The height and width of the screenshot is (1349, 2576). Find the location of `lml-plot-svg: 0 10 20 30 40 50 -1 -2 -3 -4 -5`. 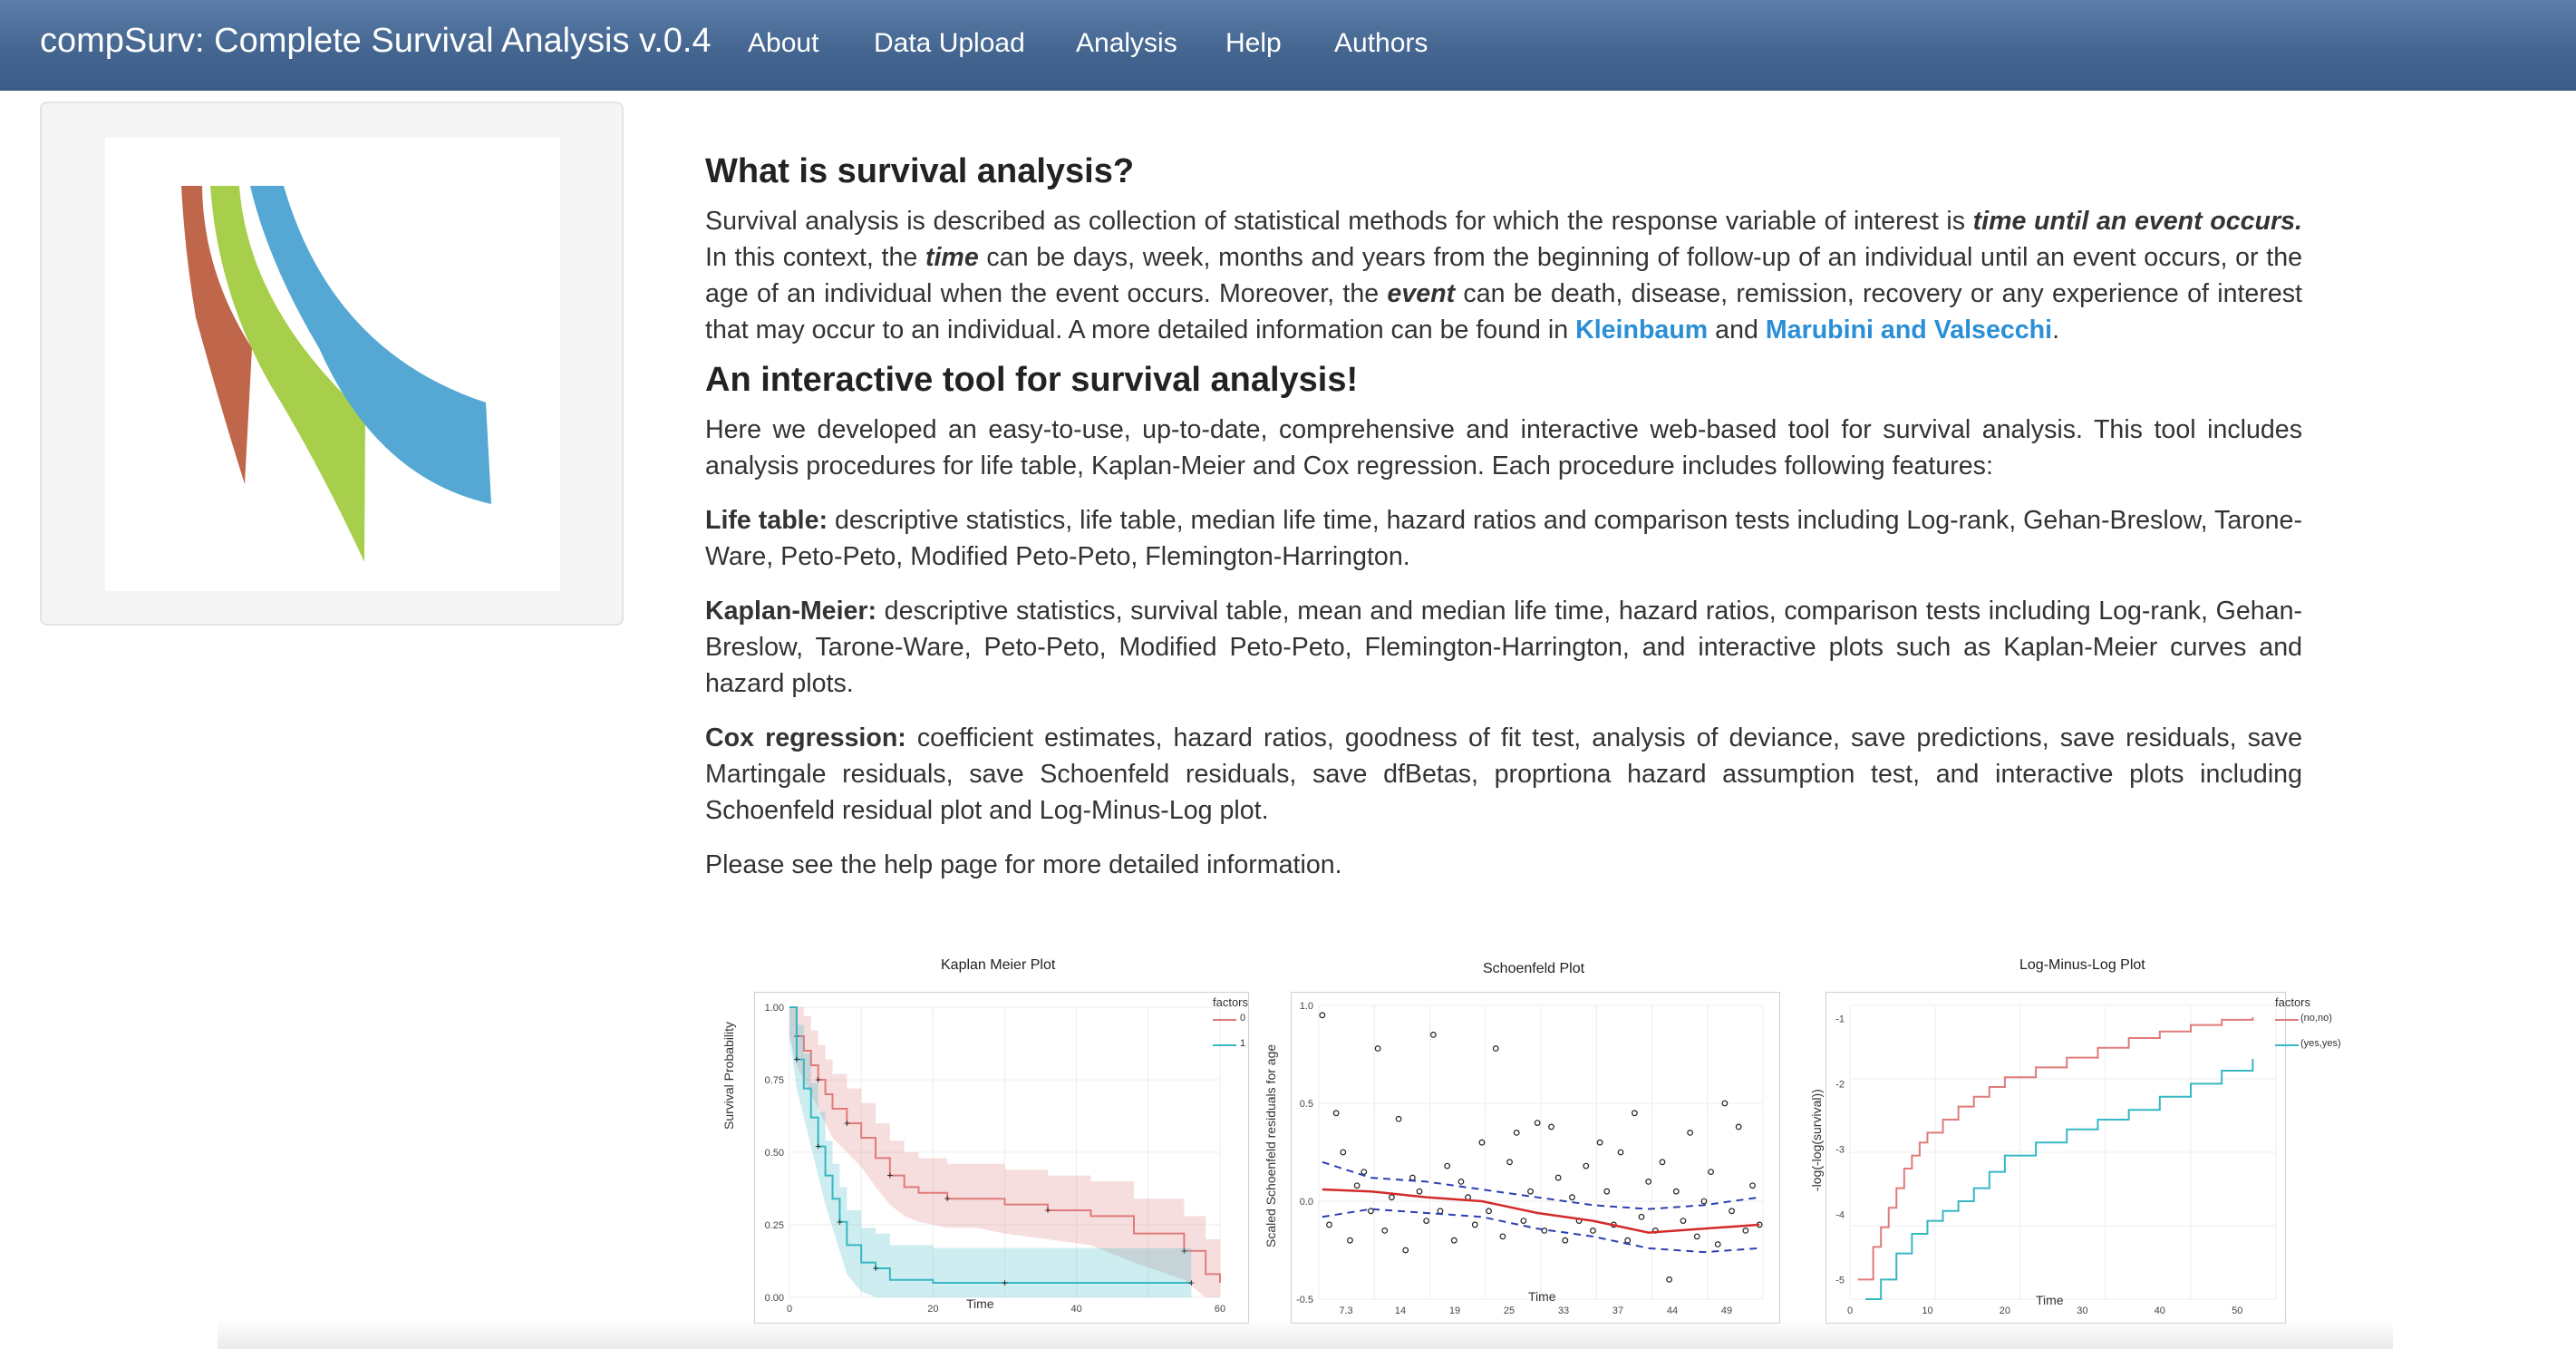

lml-plot-svg: 0 10 20 30 40 50 -1 -2 -3 -4 -5 is located at coordinates (2056, 1160).